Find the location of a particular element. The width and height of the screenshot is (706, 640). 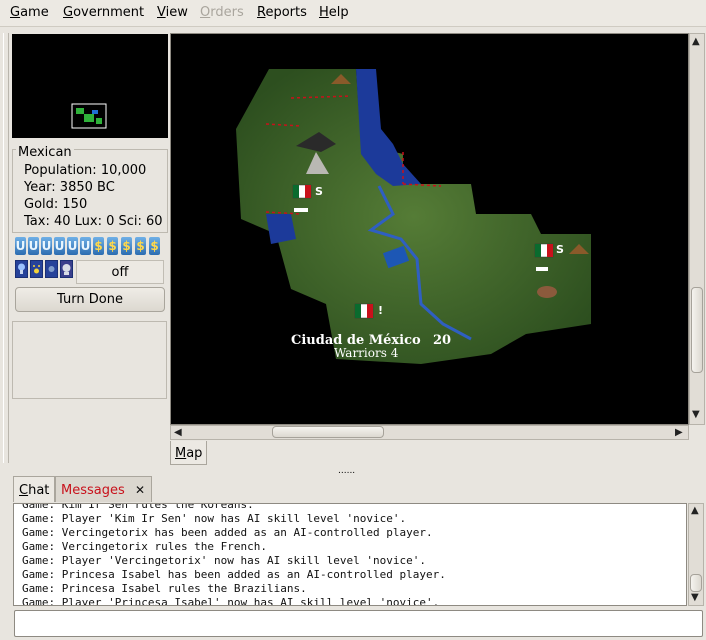

close-icon: ✕ is located at coordinates (140, 490).